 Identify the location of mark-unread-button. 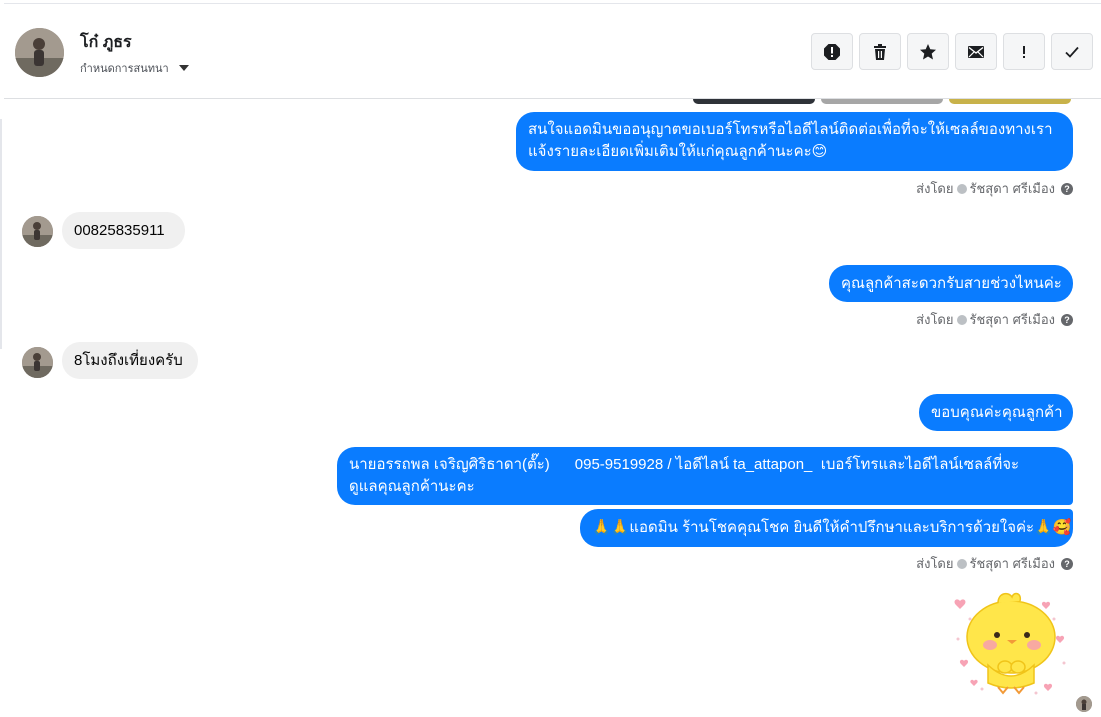
(976, 51).